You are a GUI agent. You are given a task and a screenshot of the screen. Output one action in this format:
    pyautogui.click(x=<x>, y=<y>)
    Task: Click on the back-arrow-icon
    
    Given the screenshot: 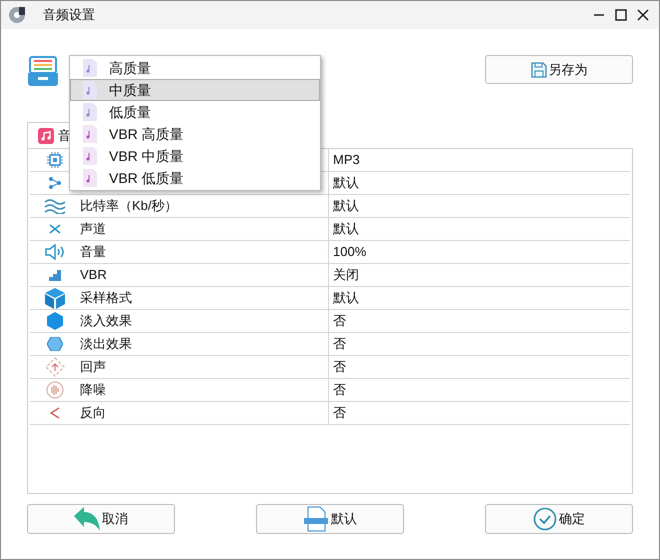 What is the action you would take?
    pyautogui.click(x=87, y=519)
    